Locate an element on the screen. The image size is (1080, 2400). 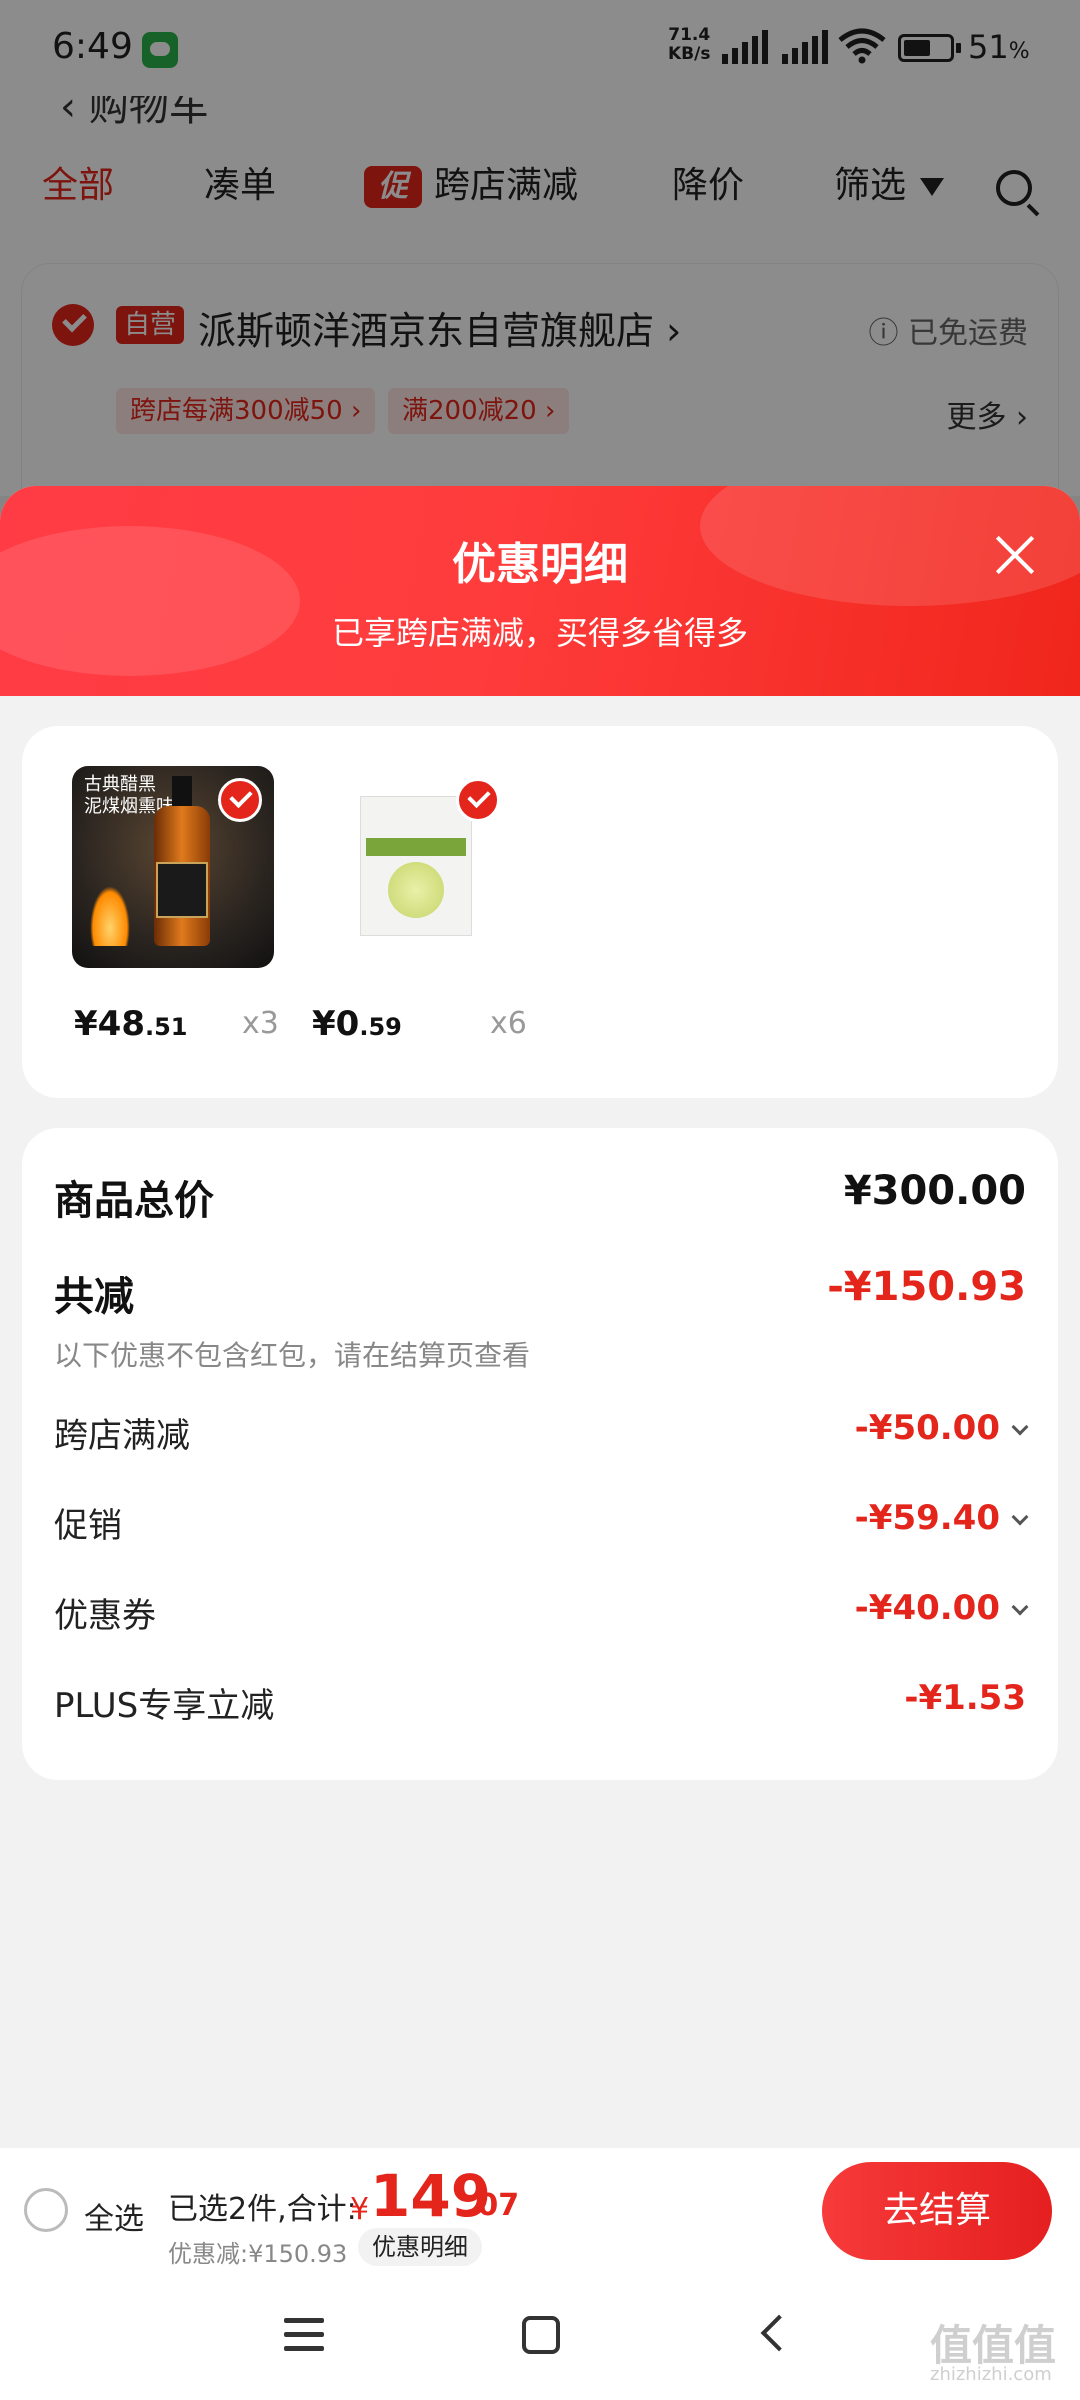
product-list-card: 古典醋黑 泥煤烟熏味 ¥48.51 x3 ¥0.59 x6 is located at coordinates (540, 912).